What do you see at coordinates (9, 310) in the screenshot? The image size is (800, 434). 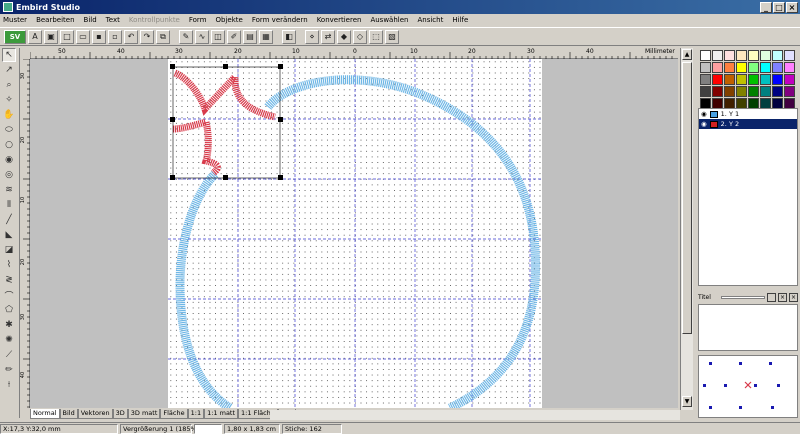 I see `polygon-icon: ⬠` at bounding box center [9, 310].